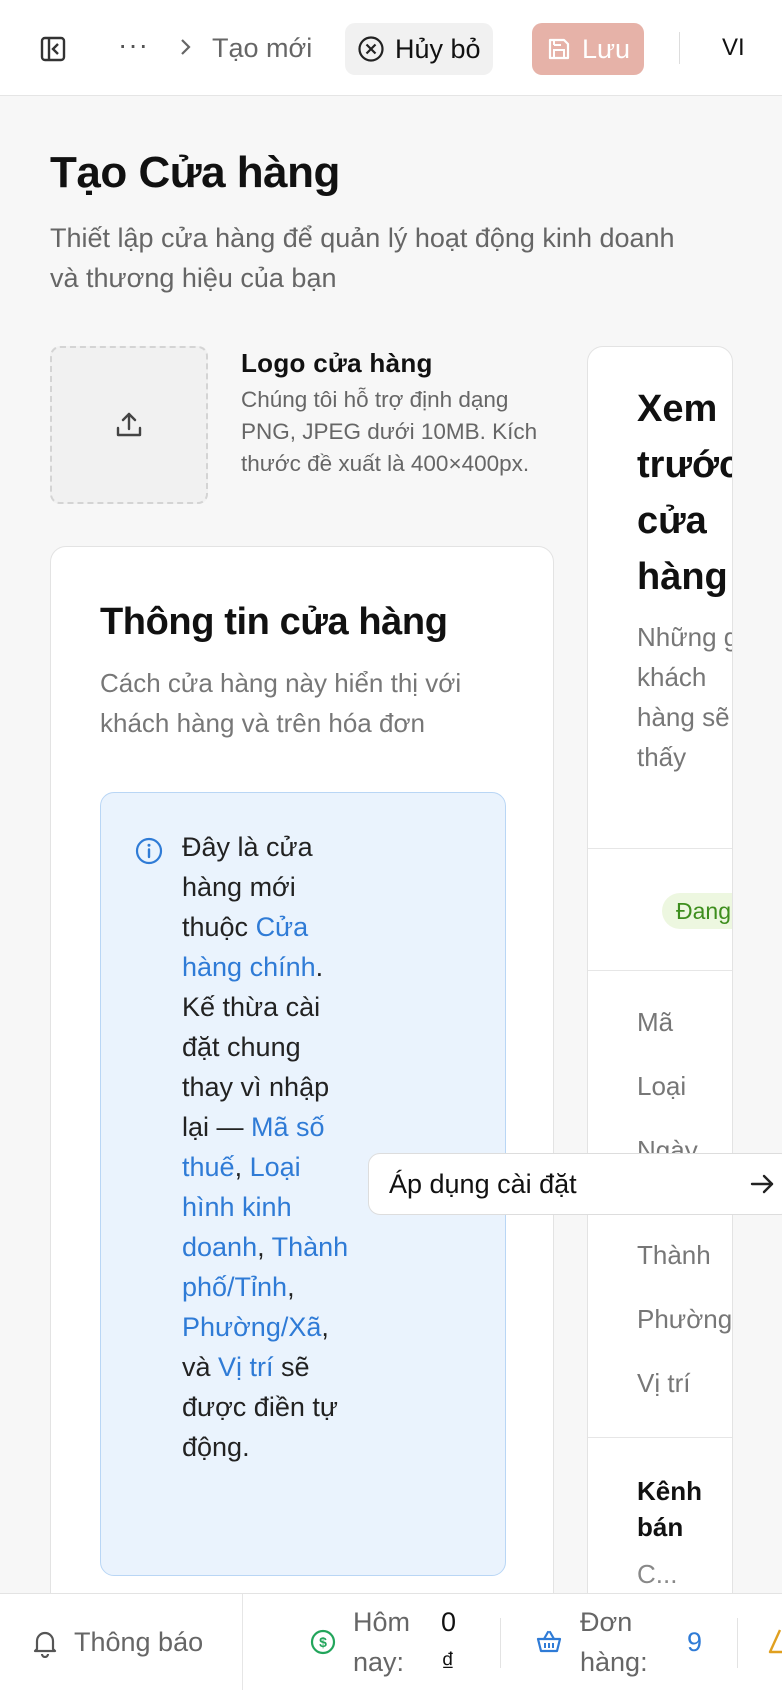 The width and height of the screenshot is (782, 1690). What do you see at coordinates (614, 1642) in the screenshot?
I see `orders-label: Đơn hàng:` at bounding box center [614, 1642].